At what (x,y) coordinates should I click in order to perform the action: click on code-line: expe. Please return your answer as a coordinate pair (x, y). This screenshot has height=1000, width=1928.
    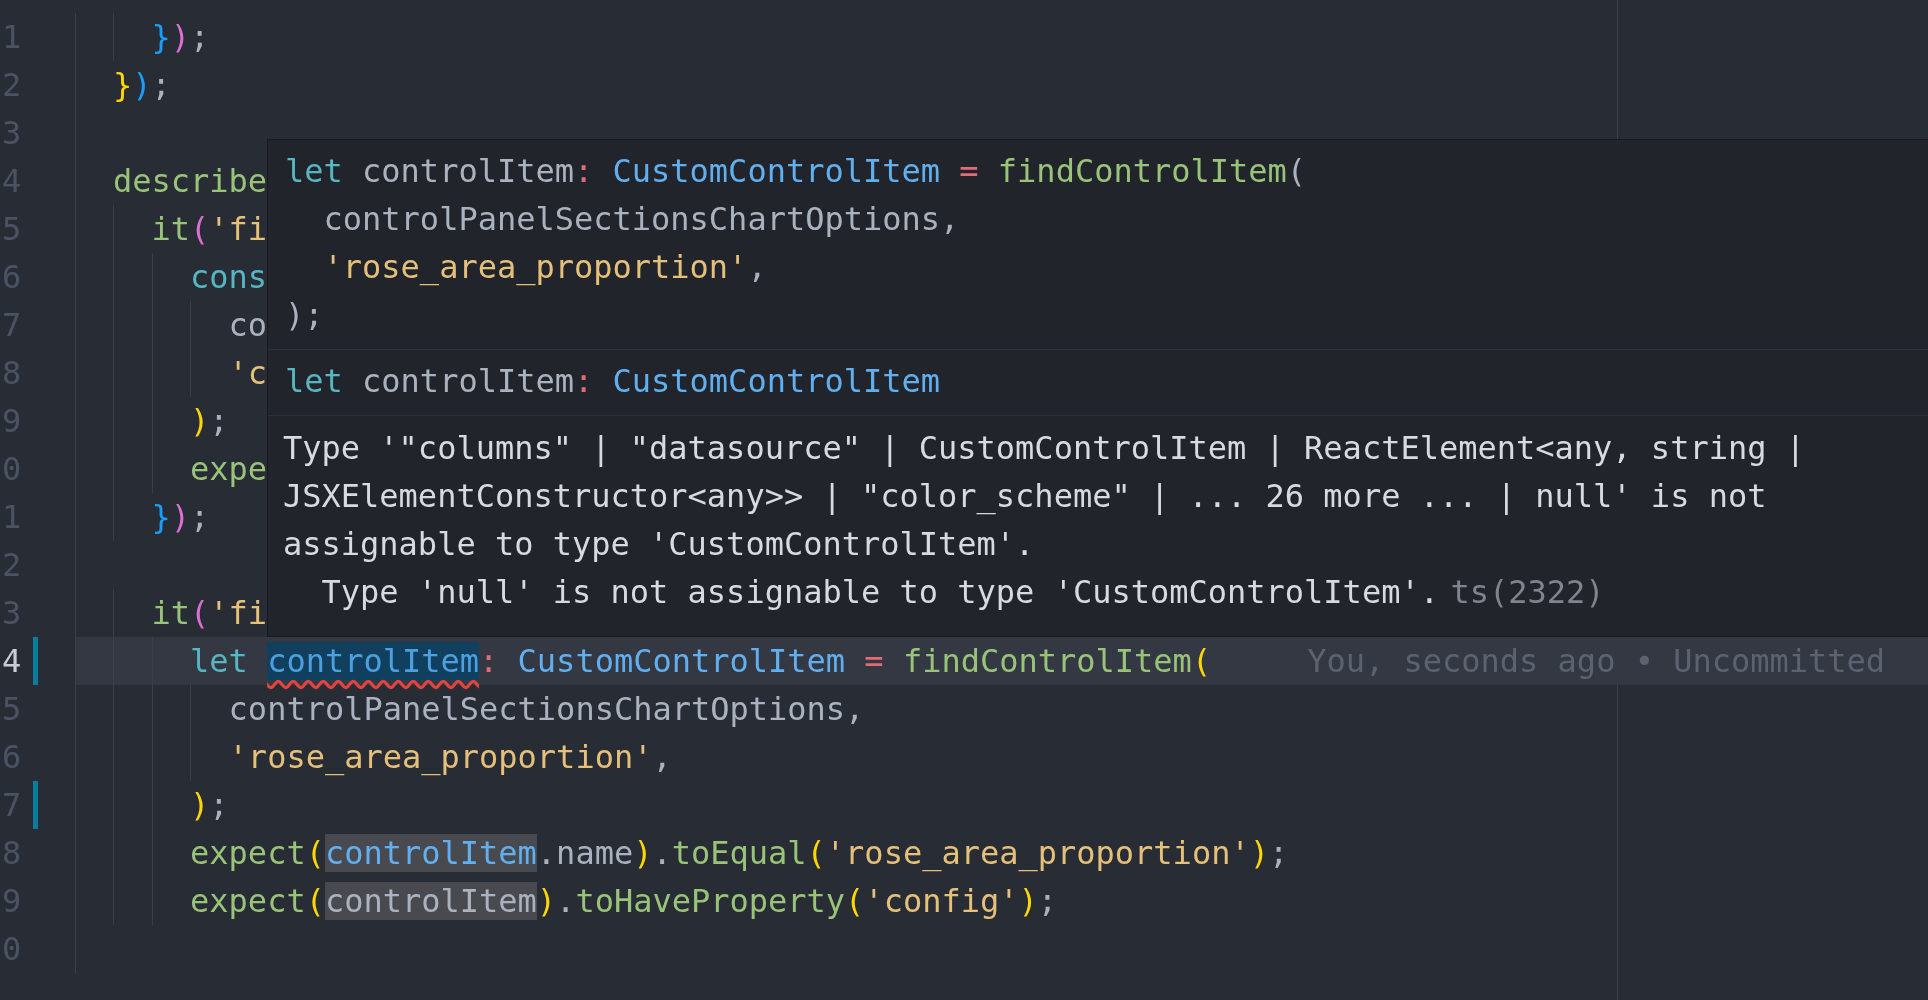
    Looking at the image, I should click on (228, 469).